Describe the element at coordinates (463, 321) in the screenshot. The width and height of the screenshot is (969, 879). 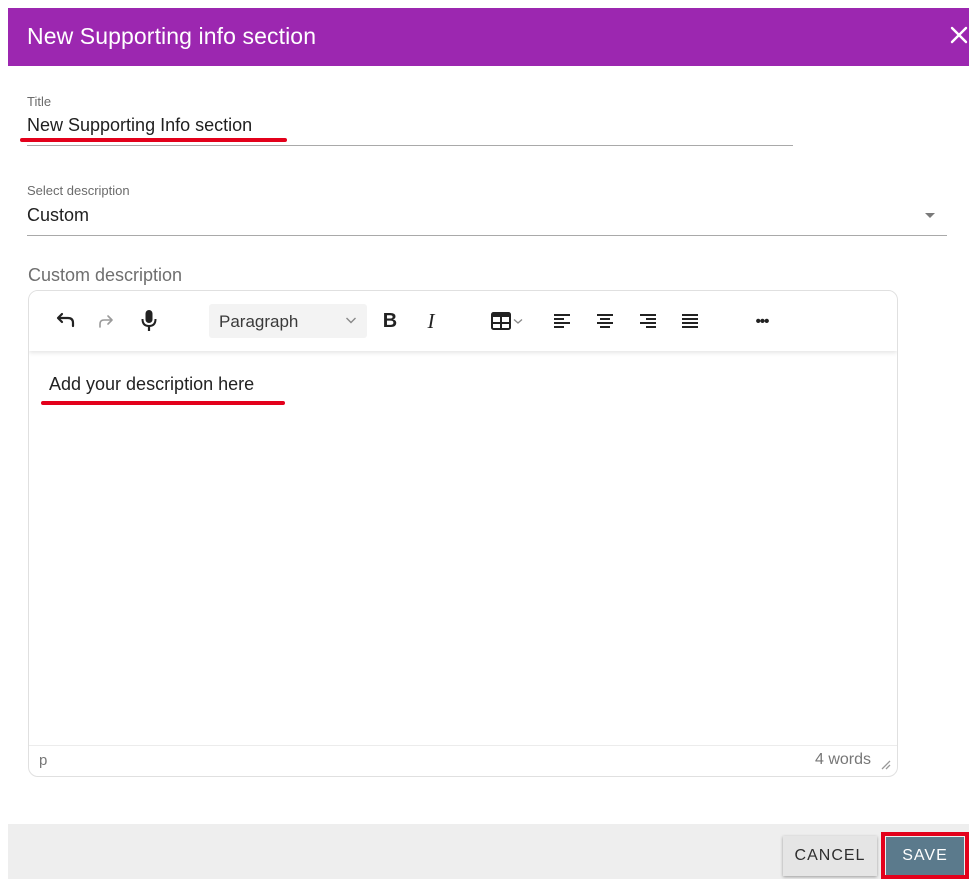
I see `editor-toolbar: Paragraph B I •••` at that location.